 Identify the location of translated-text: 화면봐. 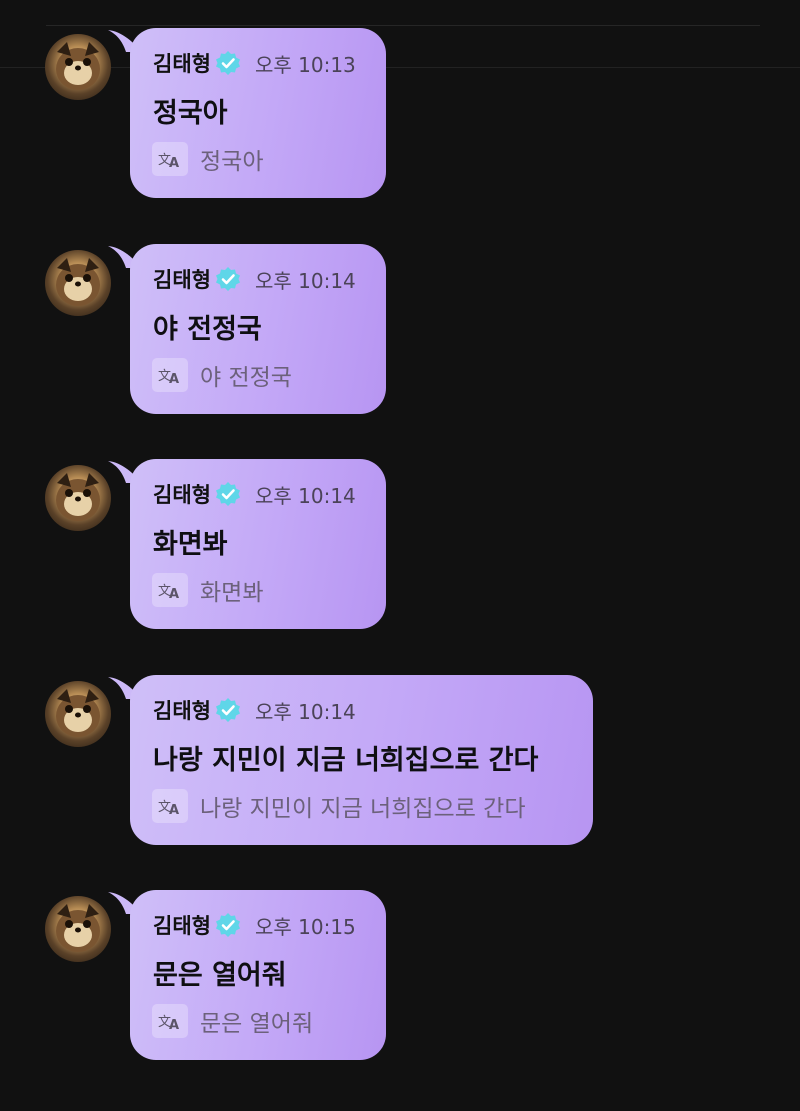
(232, 593).